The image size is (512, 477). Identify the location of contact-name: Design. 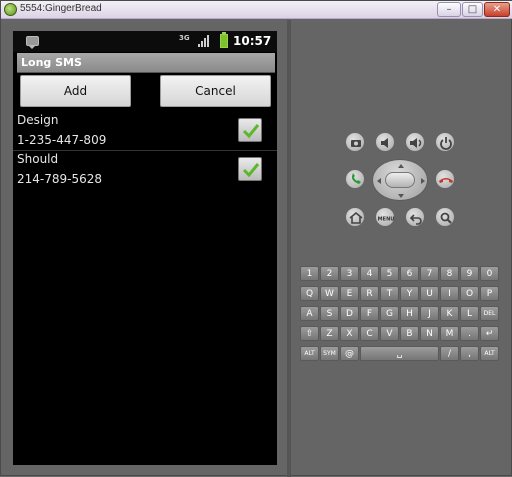
(38, 120).